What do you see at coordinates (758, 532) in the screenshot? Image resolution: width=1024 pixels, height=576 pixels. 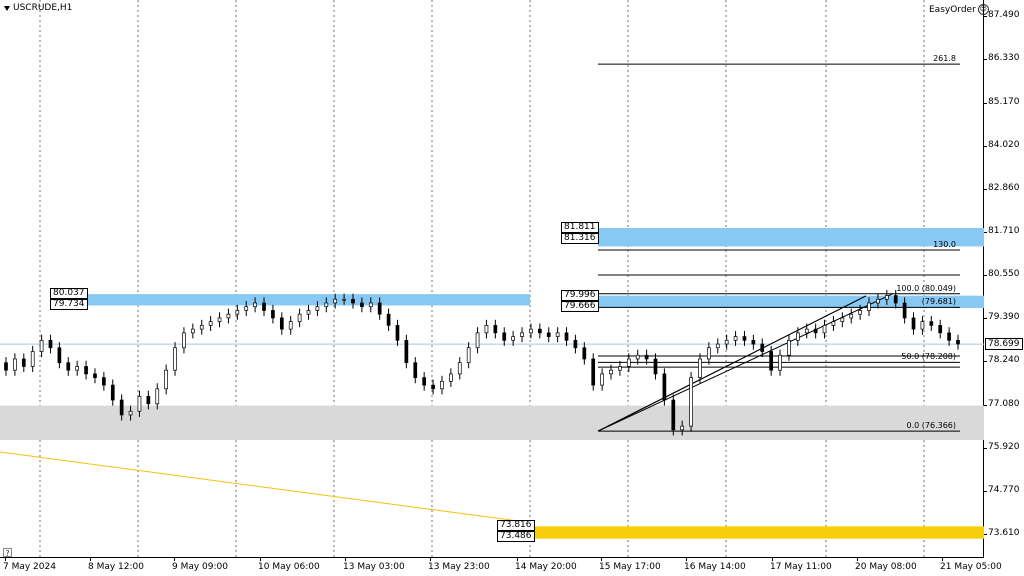 I see `gold-zone` at bounding box center [758, 532].